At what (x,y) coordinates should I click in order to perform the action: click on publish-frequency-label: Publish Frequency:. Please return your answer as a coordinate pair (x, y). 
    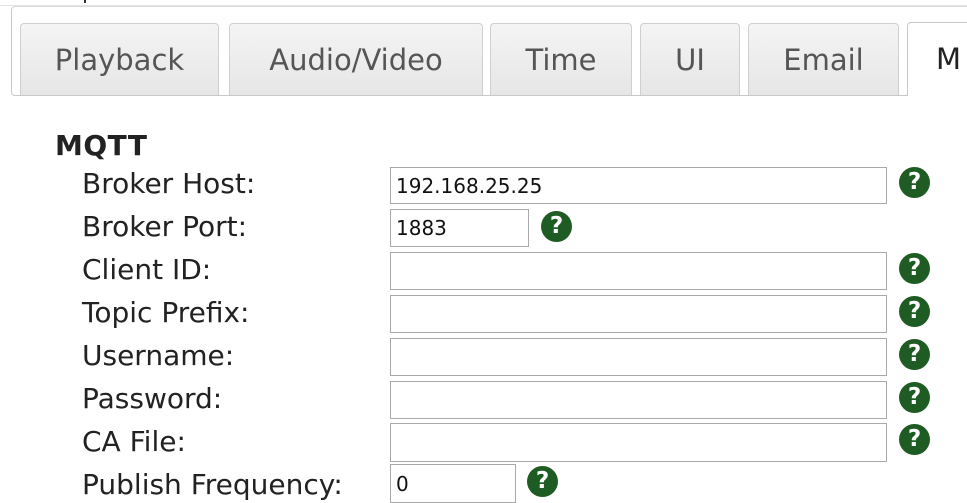
    Looking at the image, I should click on (212, 484).